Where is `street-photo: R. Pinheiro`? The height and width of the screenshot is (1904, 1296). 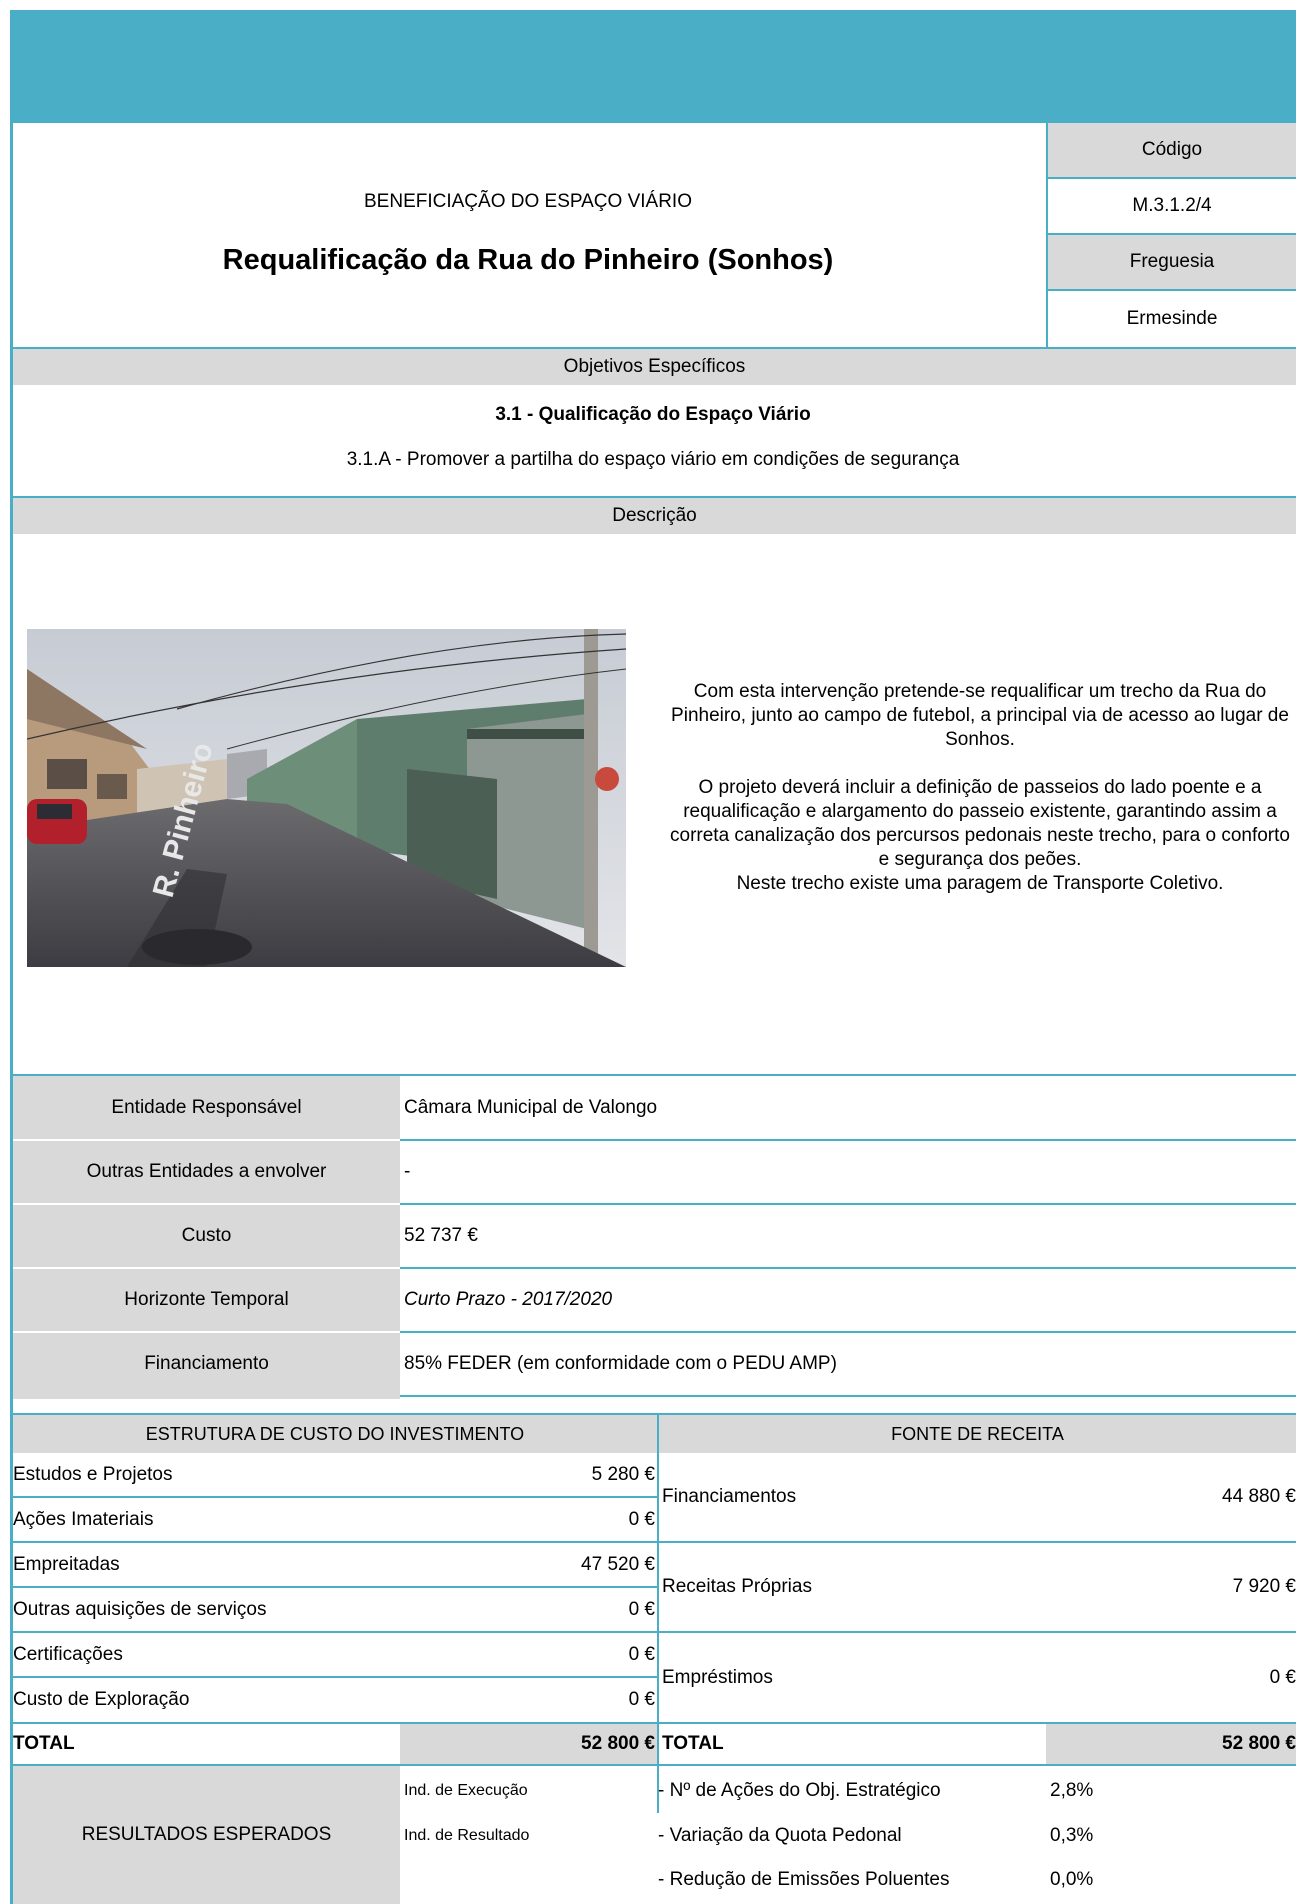 street-photo: R. Pinheiro is located at coordinates (326, 798).